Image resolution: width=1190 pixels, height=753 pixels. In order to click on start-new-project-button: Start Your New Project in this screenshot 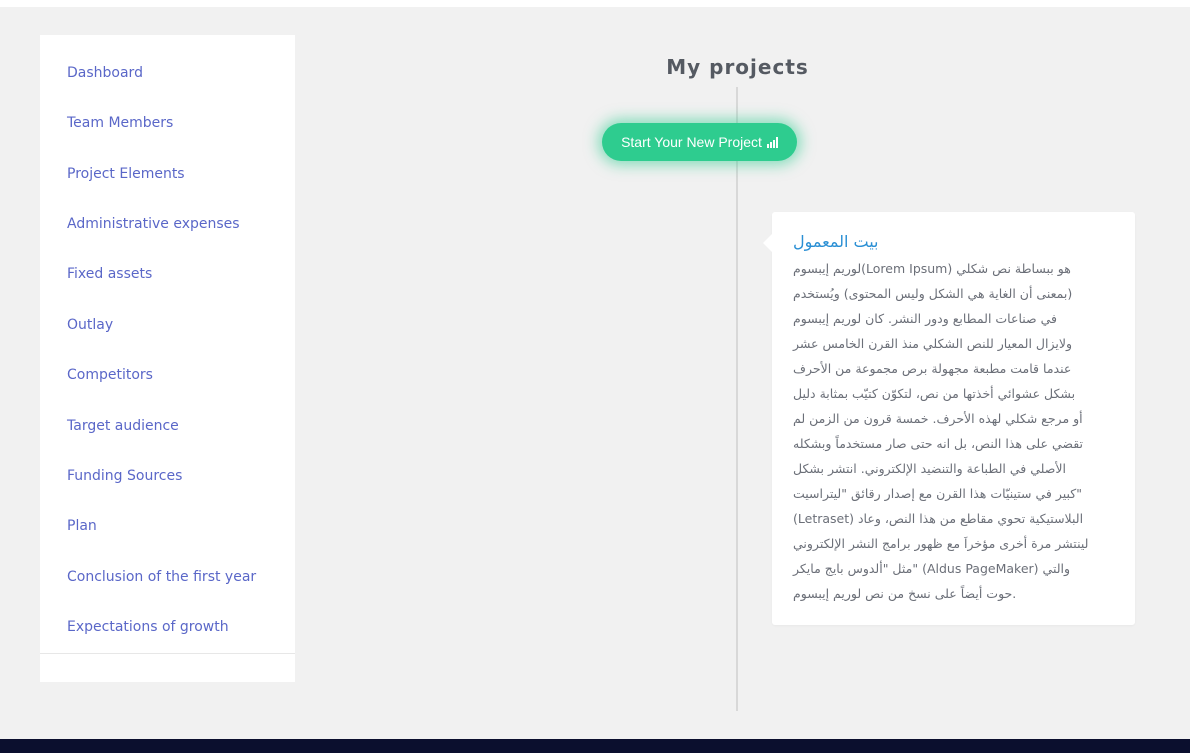, I will do `click(699, 142)`.